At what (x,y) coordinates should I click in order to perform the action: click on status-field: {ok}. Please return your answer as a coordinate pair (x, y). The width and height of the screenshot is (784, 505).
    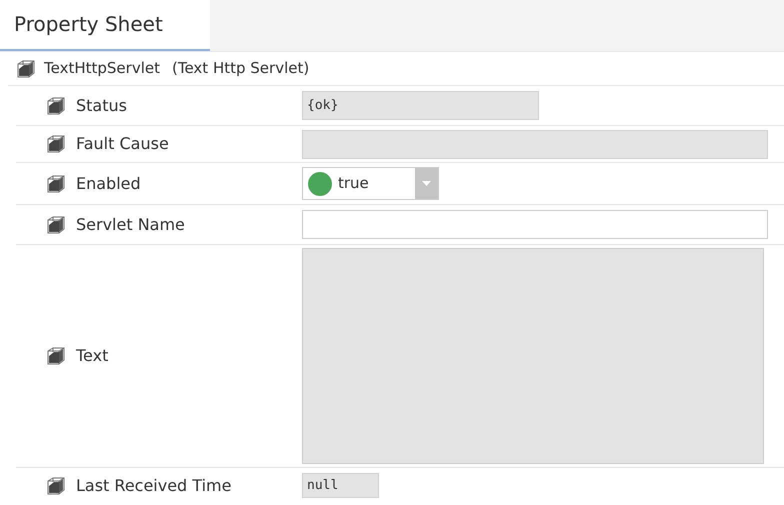
    Looking at the image, I should click on (420, 105).